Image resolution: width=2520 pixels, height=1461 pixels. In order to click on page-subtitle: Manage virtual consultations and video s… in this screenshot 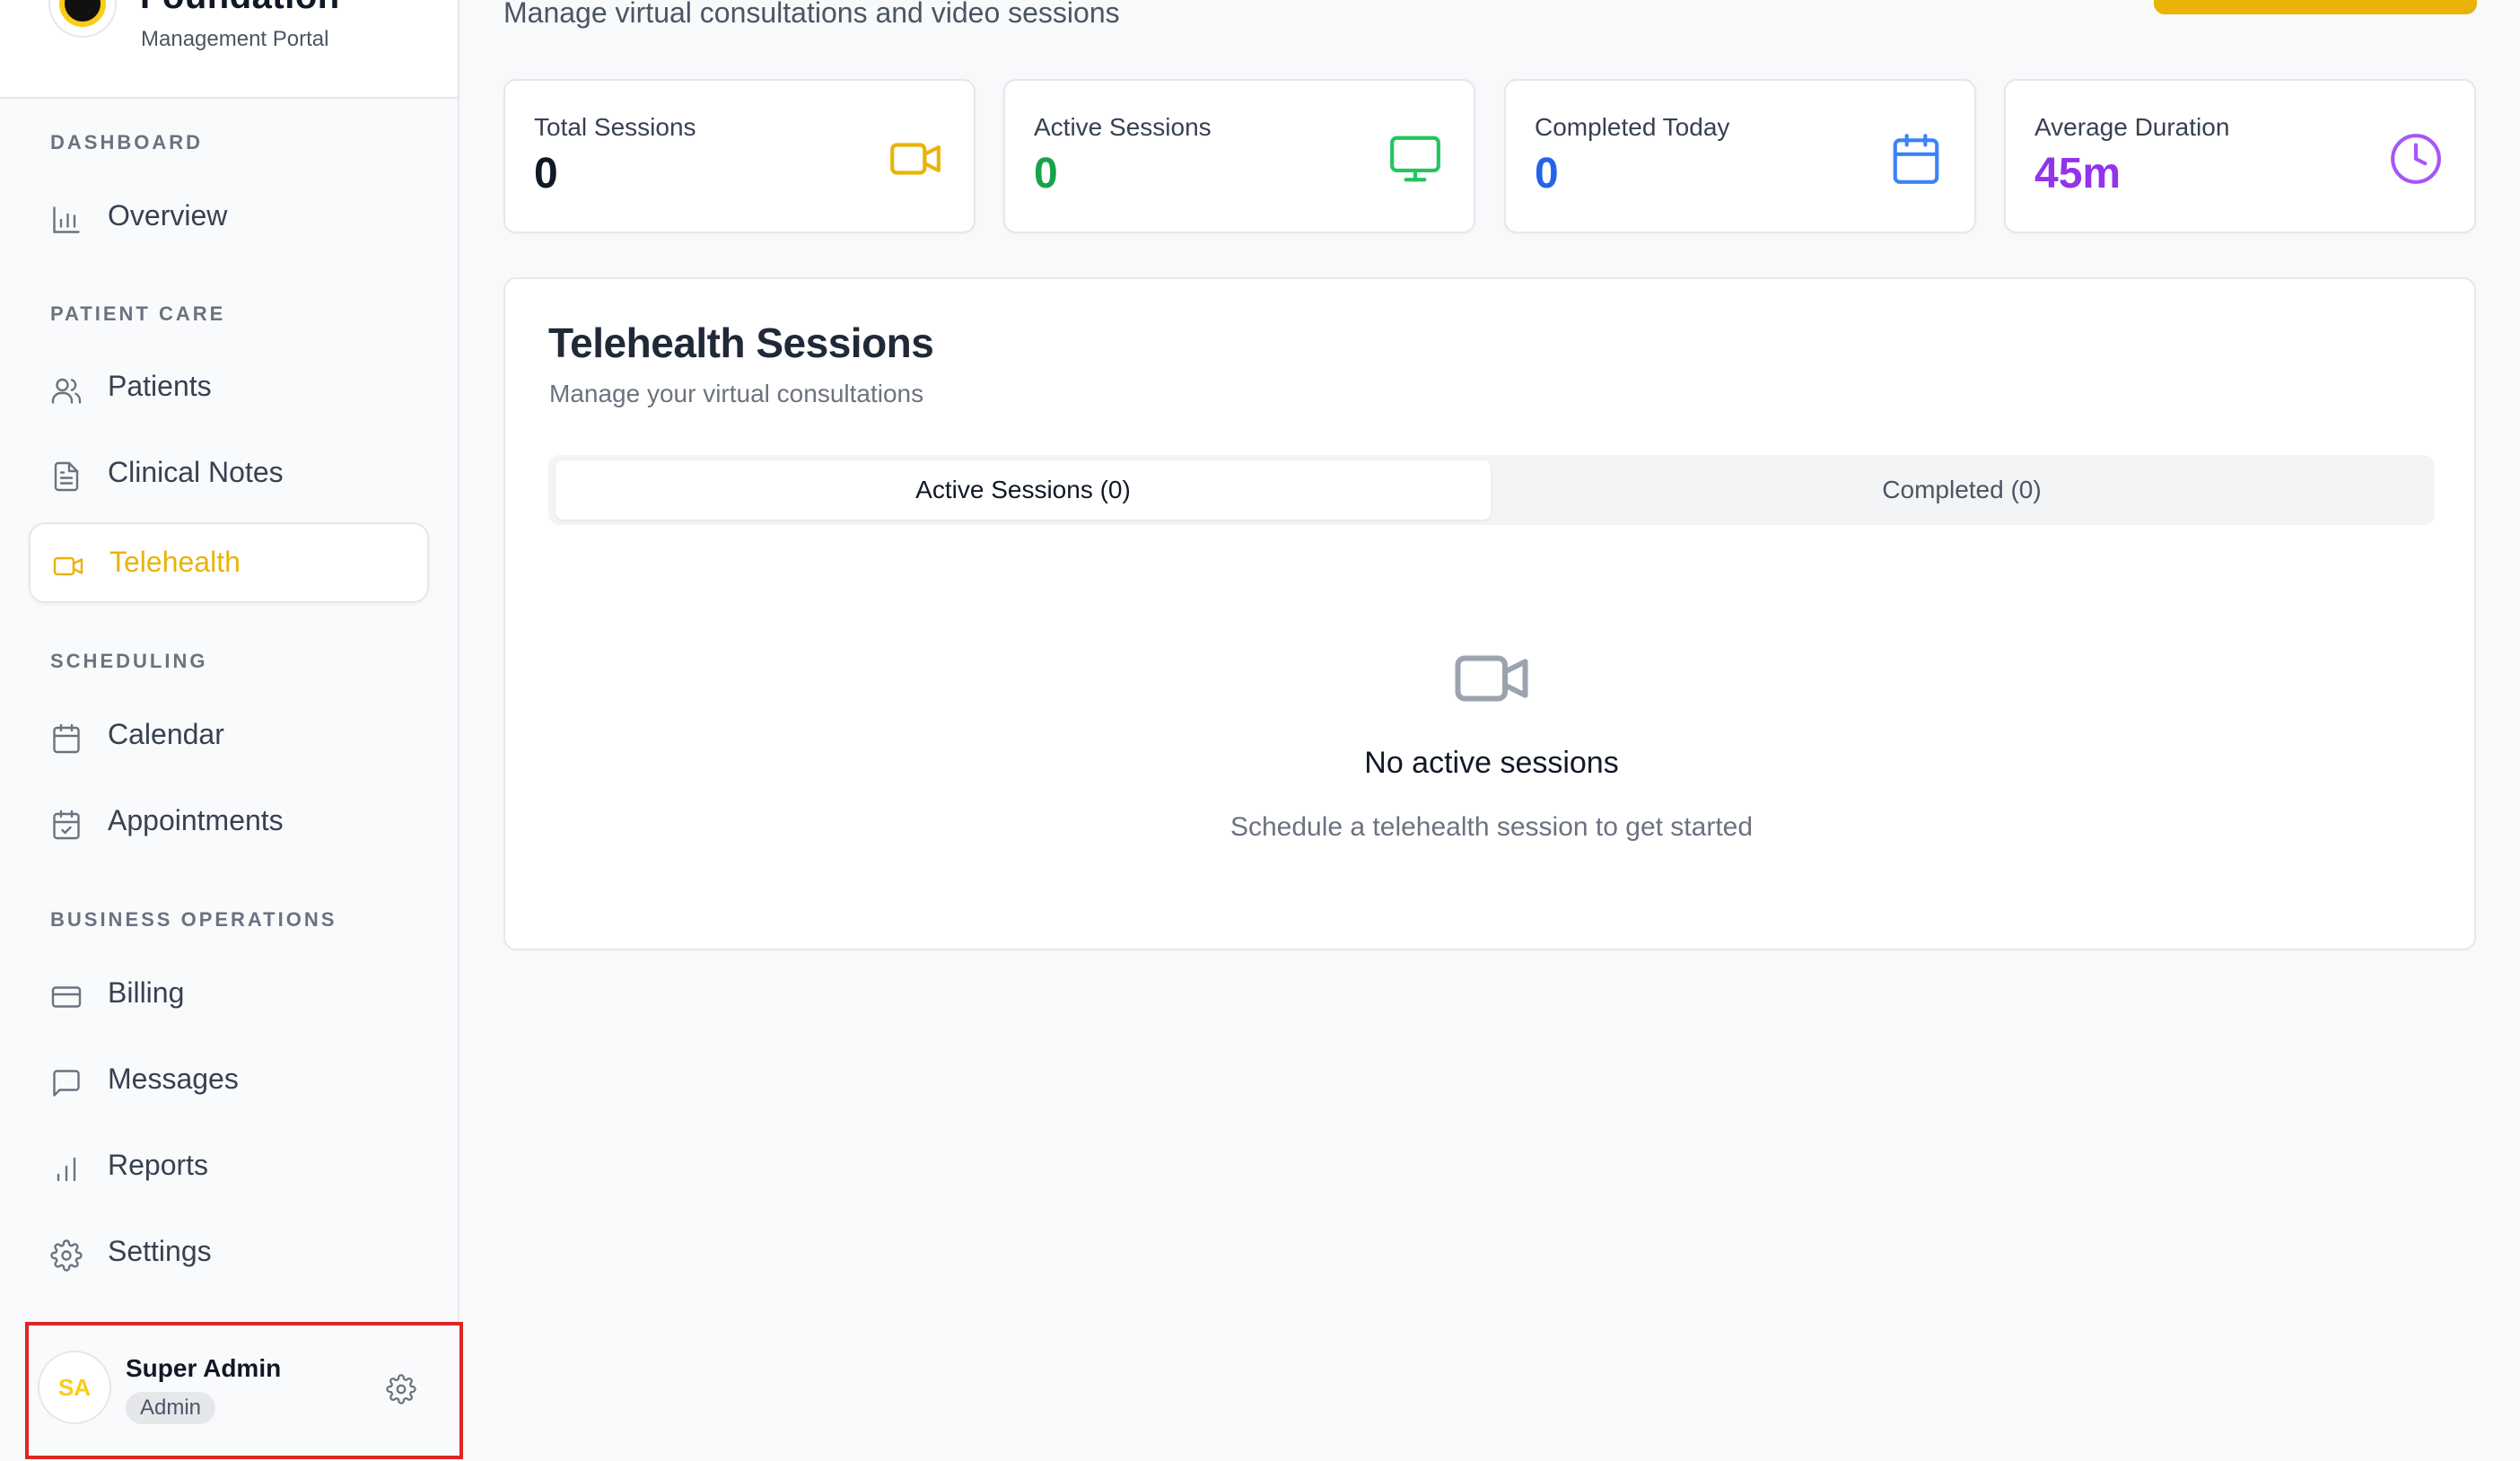, I will do `click(811, 14)`.